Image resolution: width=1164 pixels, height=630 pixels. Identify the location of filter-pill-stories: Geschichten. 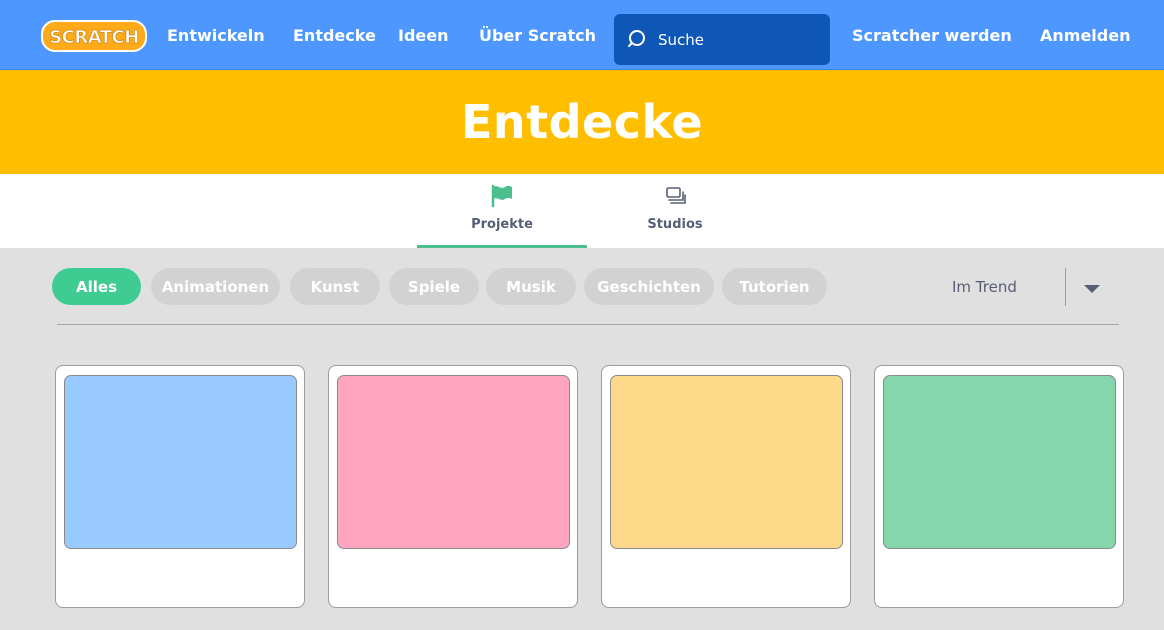
(649, 286).